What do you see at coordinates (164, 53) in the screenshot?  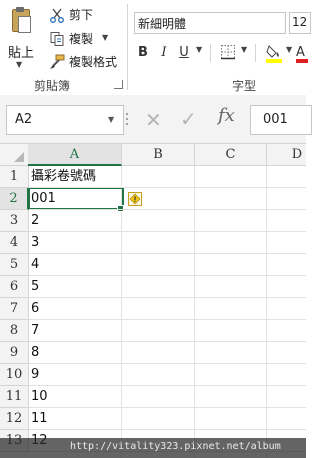 I see `italic-button: I` at bounding box center [164, 53].